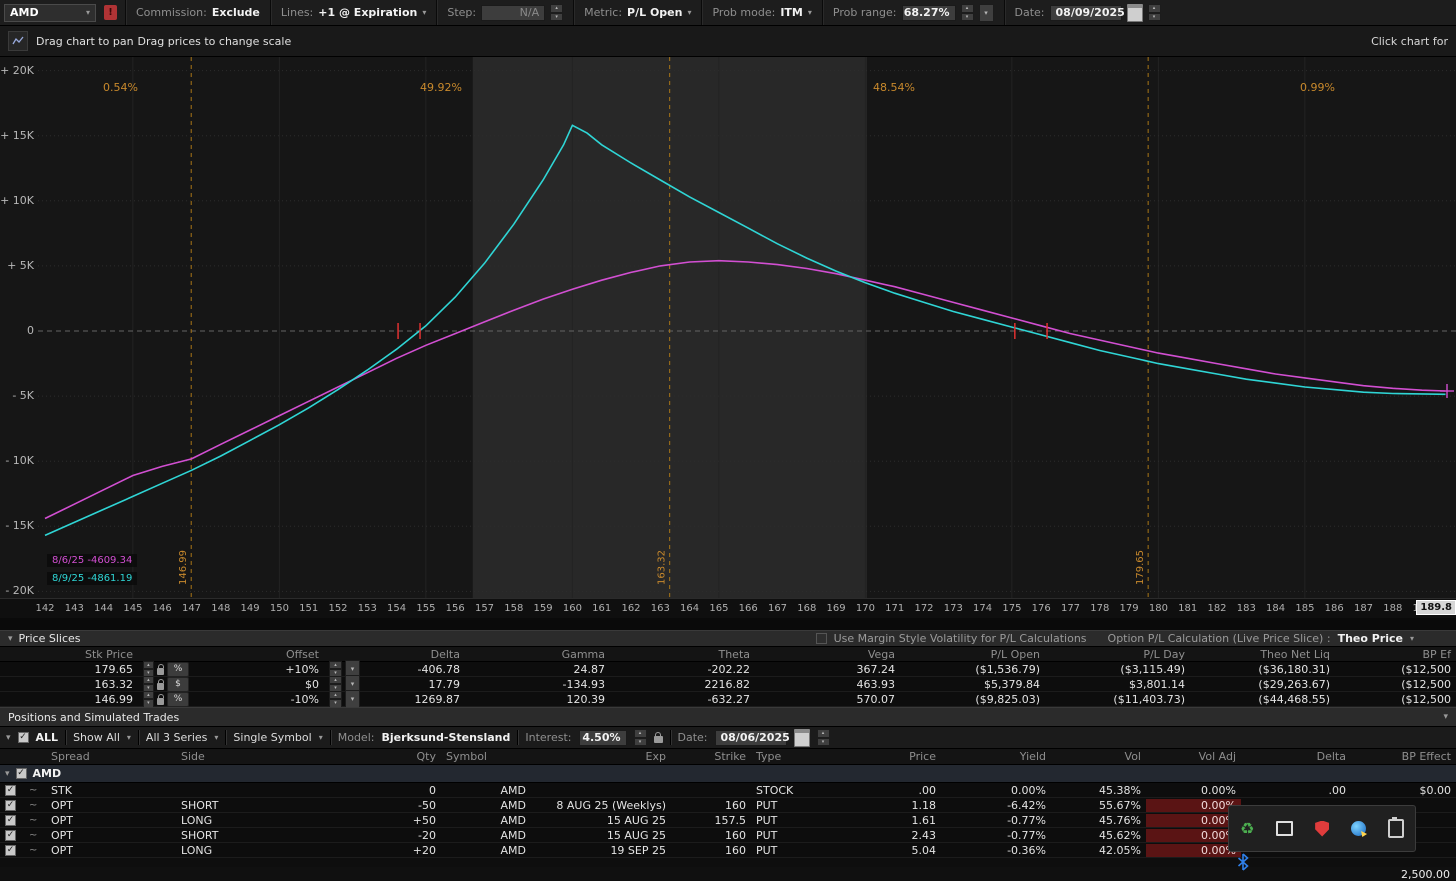 This screenshot has height=881, width=1456. Describe the element at coordinates (1247, 828) in the screenshot. I see `recycle-icon: ♻` at that location.